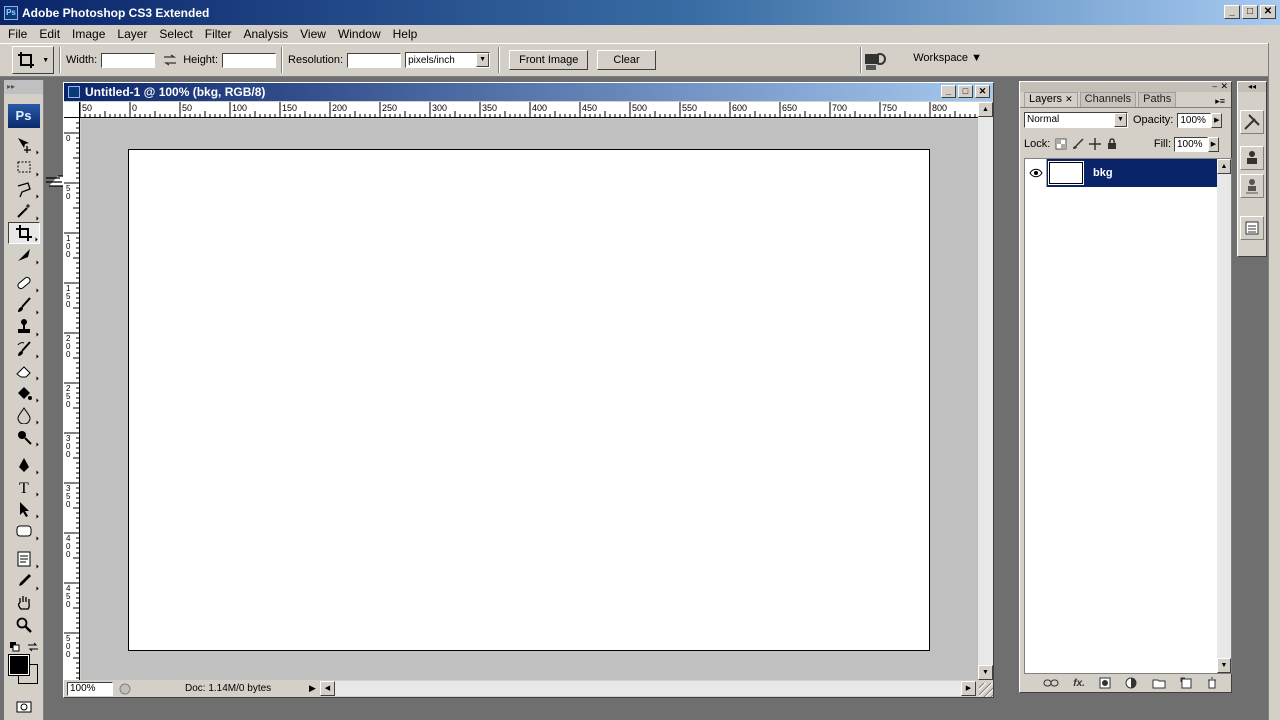 Image resolution: width=1280 pixels, height=720 pixels. Describe the element at coordinates (1159, 683) in the screenshot. I see `folder-icon` at that location.